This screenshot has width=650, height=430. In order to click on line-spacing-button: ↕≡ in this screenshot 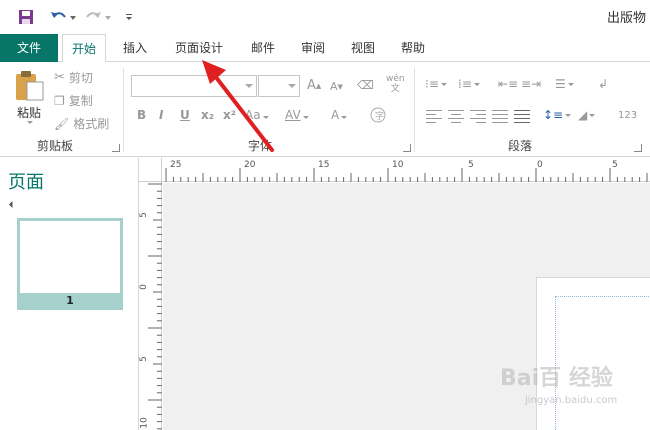, I will do `click(557, 115)`.